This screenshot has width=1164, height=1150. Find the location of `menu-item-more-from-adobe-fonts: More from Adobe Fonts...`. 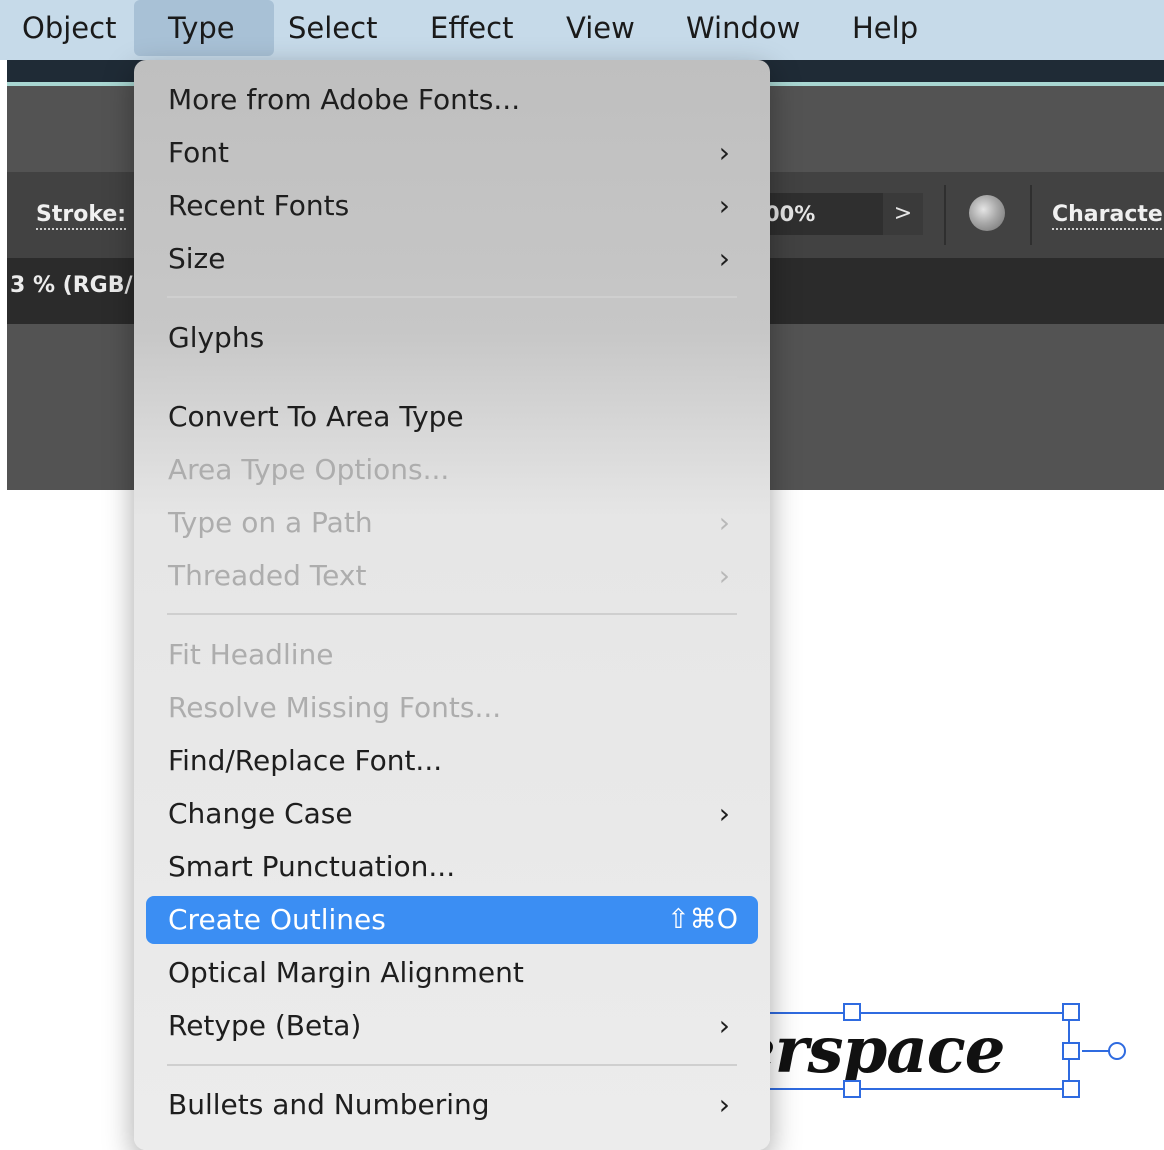

menu-item-more-from-adobe-fonts: More from Adobe Fonts... is located at coordinates (452, 100).